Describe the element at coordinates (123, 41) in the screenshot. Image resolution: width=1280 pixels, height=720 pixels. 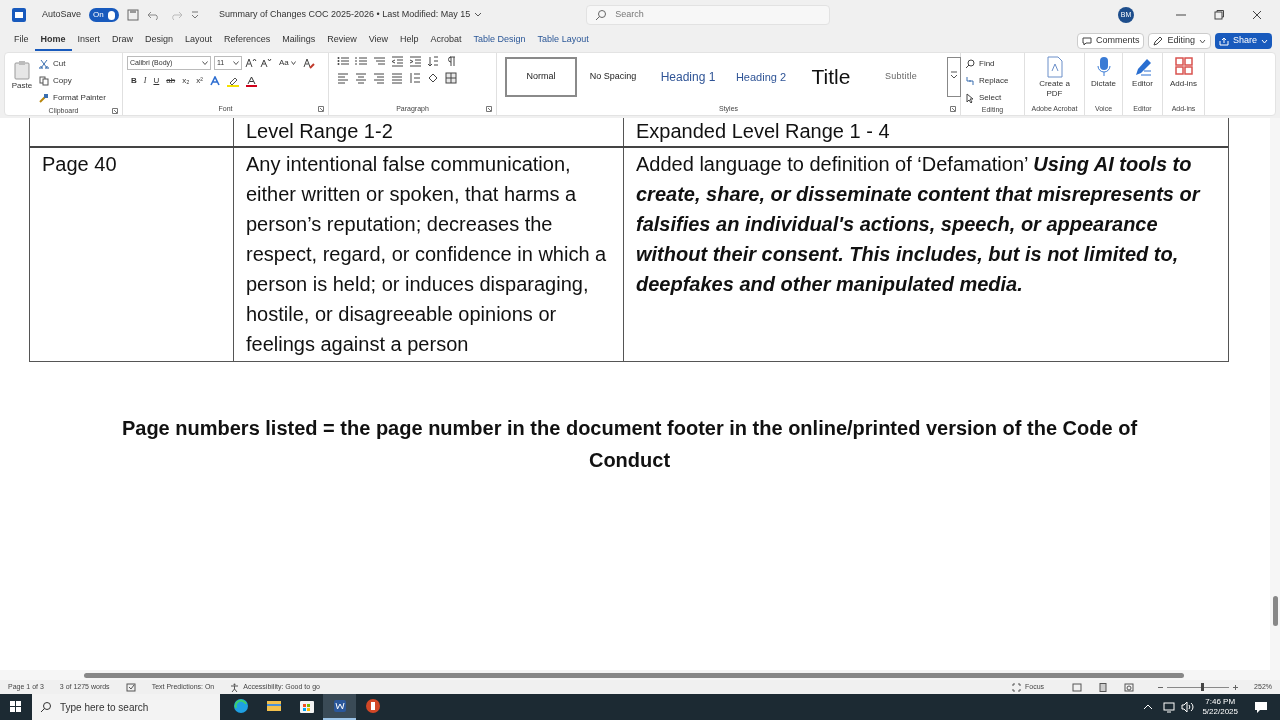
I see `menu-tab: Draw` at that location.